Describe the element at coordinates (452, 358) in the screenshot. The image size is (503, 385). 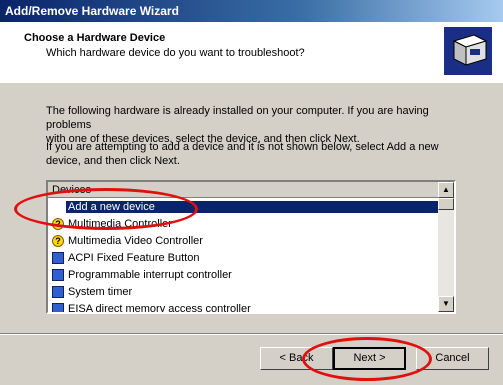
I see `cancel-button: Cancel` at that location.